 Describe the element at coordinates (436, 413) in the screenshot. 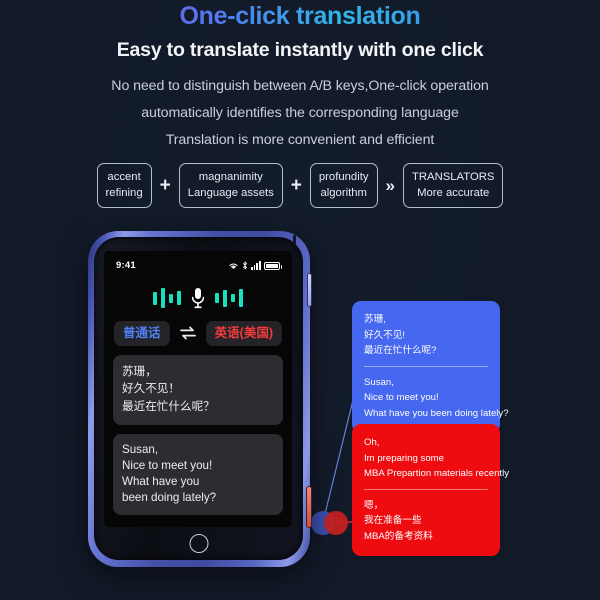

I see `callout-line: What have you been doing lately?` at that location.